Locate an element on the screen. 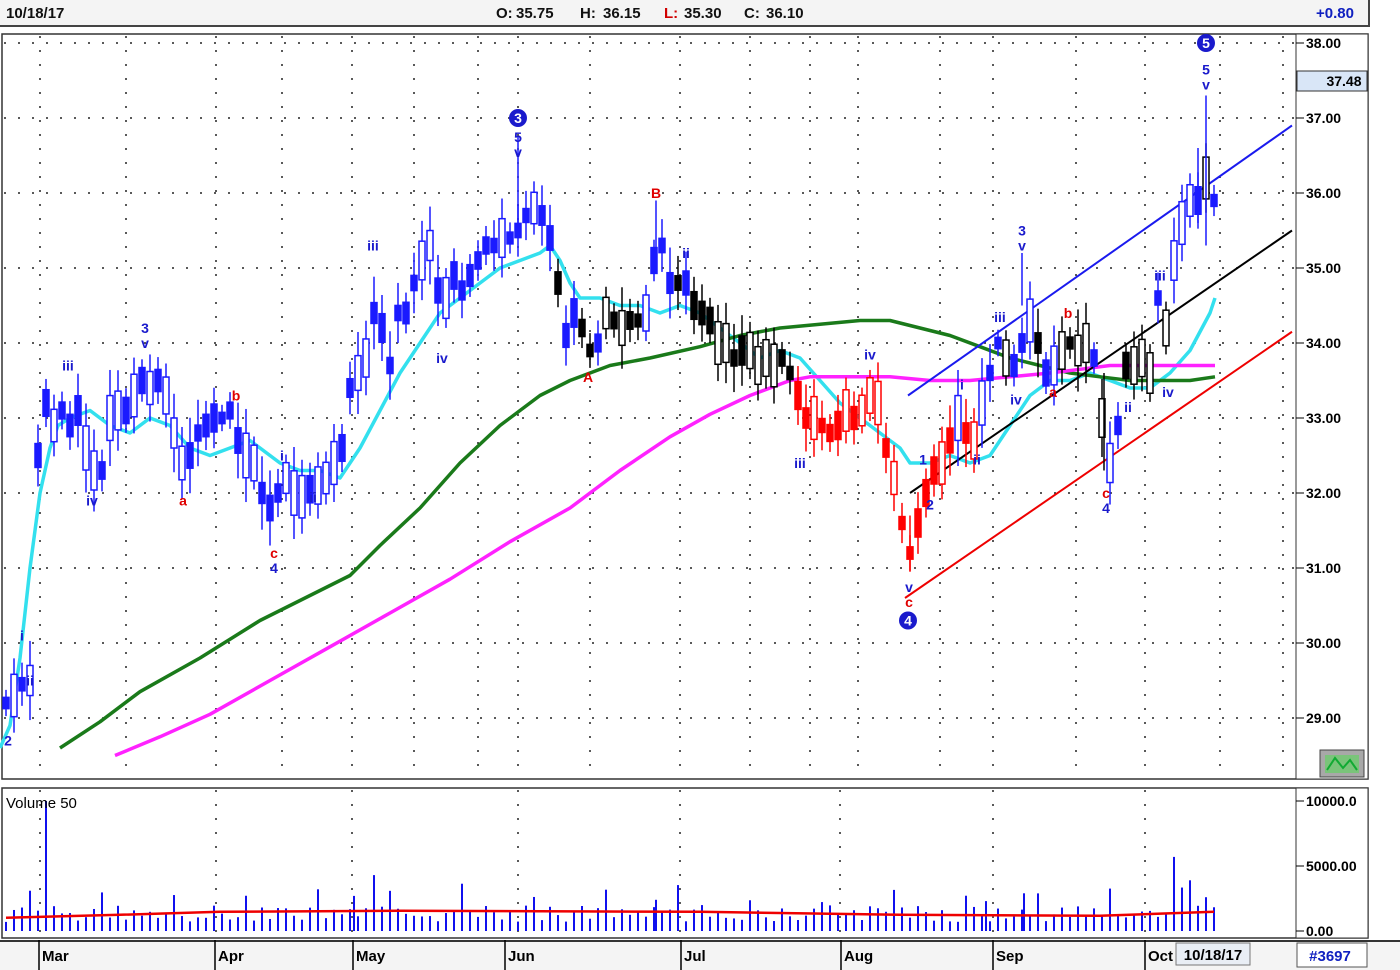  price-tick-label: 29.00 is located at coordinates (1323, 718).